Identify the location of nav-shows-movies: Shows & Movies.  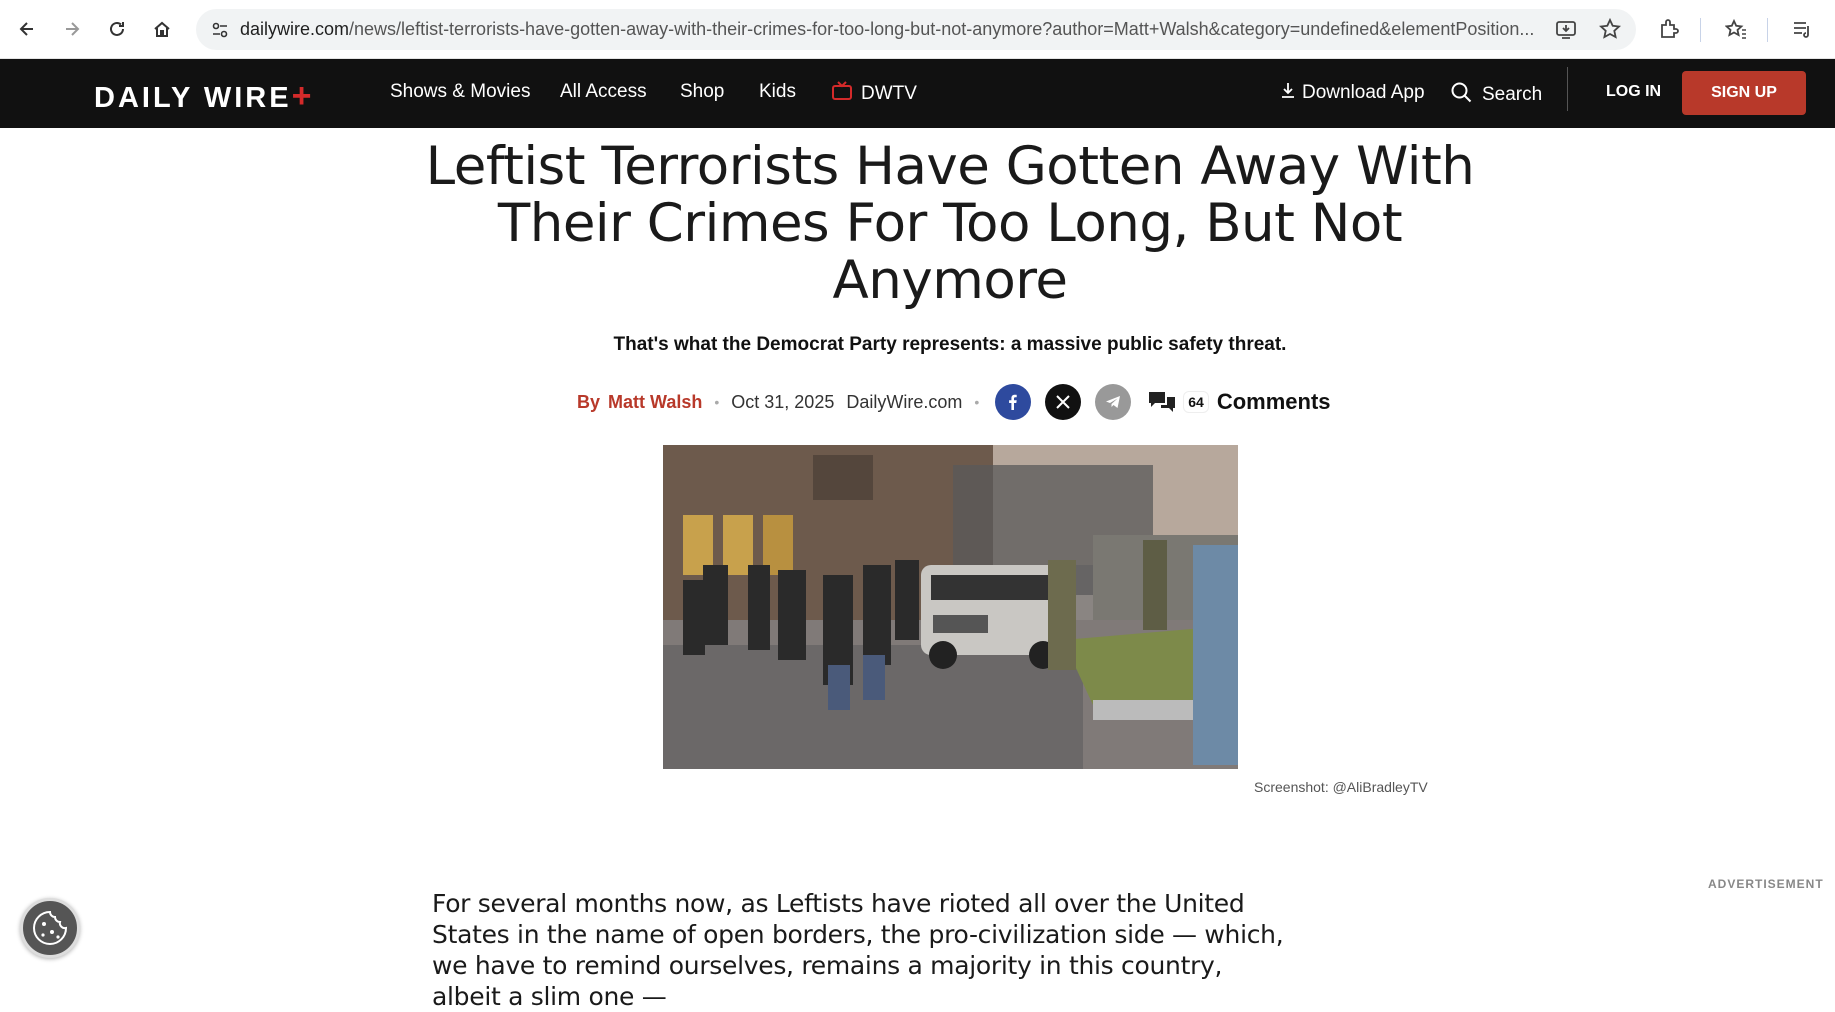
(460, 92).